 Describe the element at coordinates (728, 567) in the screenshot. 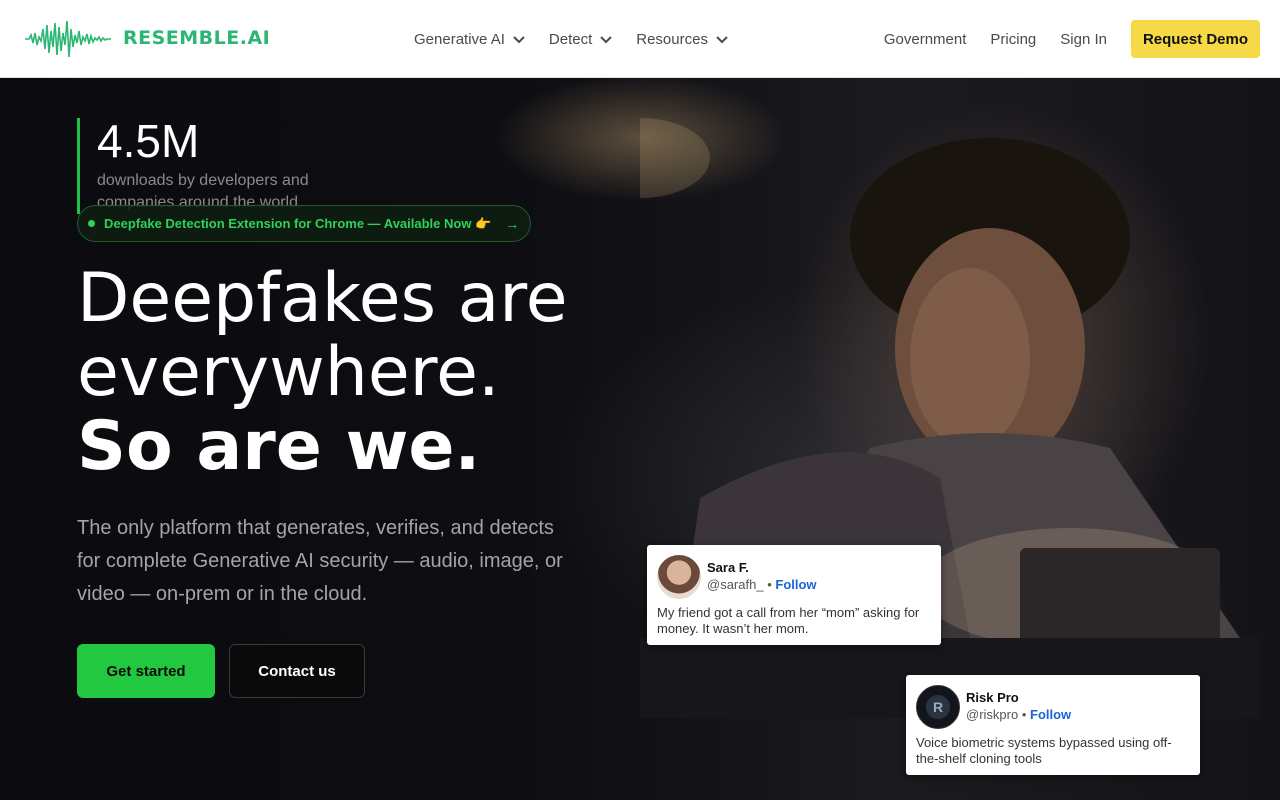

I see `author-name: Sara F.` at that location.